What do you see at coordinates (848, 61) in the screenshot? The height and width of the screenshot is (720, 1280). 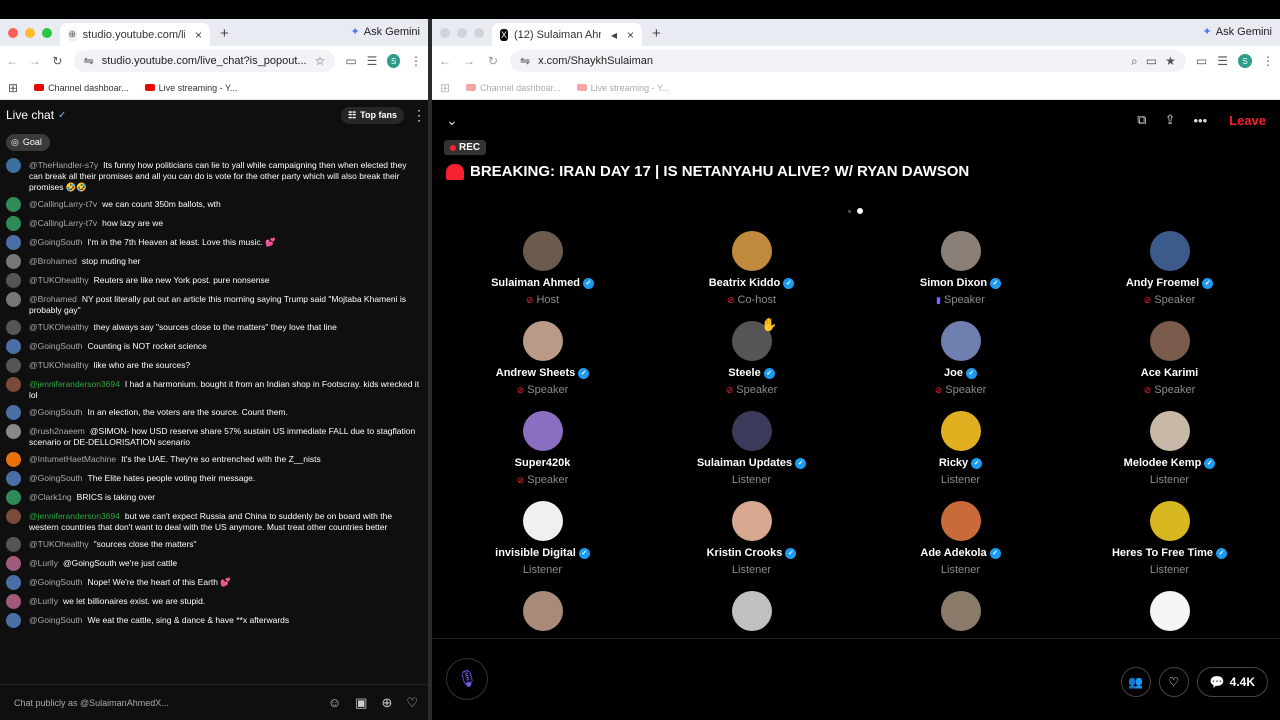 I see `address-bar: ⇋ x.com/ShaykhSulaiman ⌕ ▭ ★` at bounding box center [848, 61].